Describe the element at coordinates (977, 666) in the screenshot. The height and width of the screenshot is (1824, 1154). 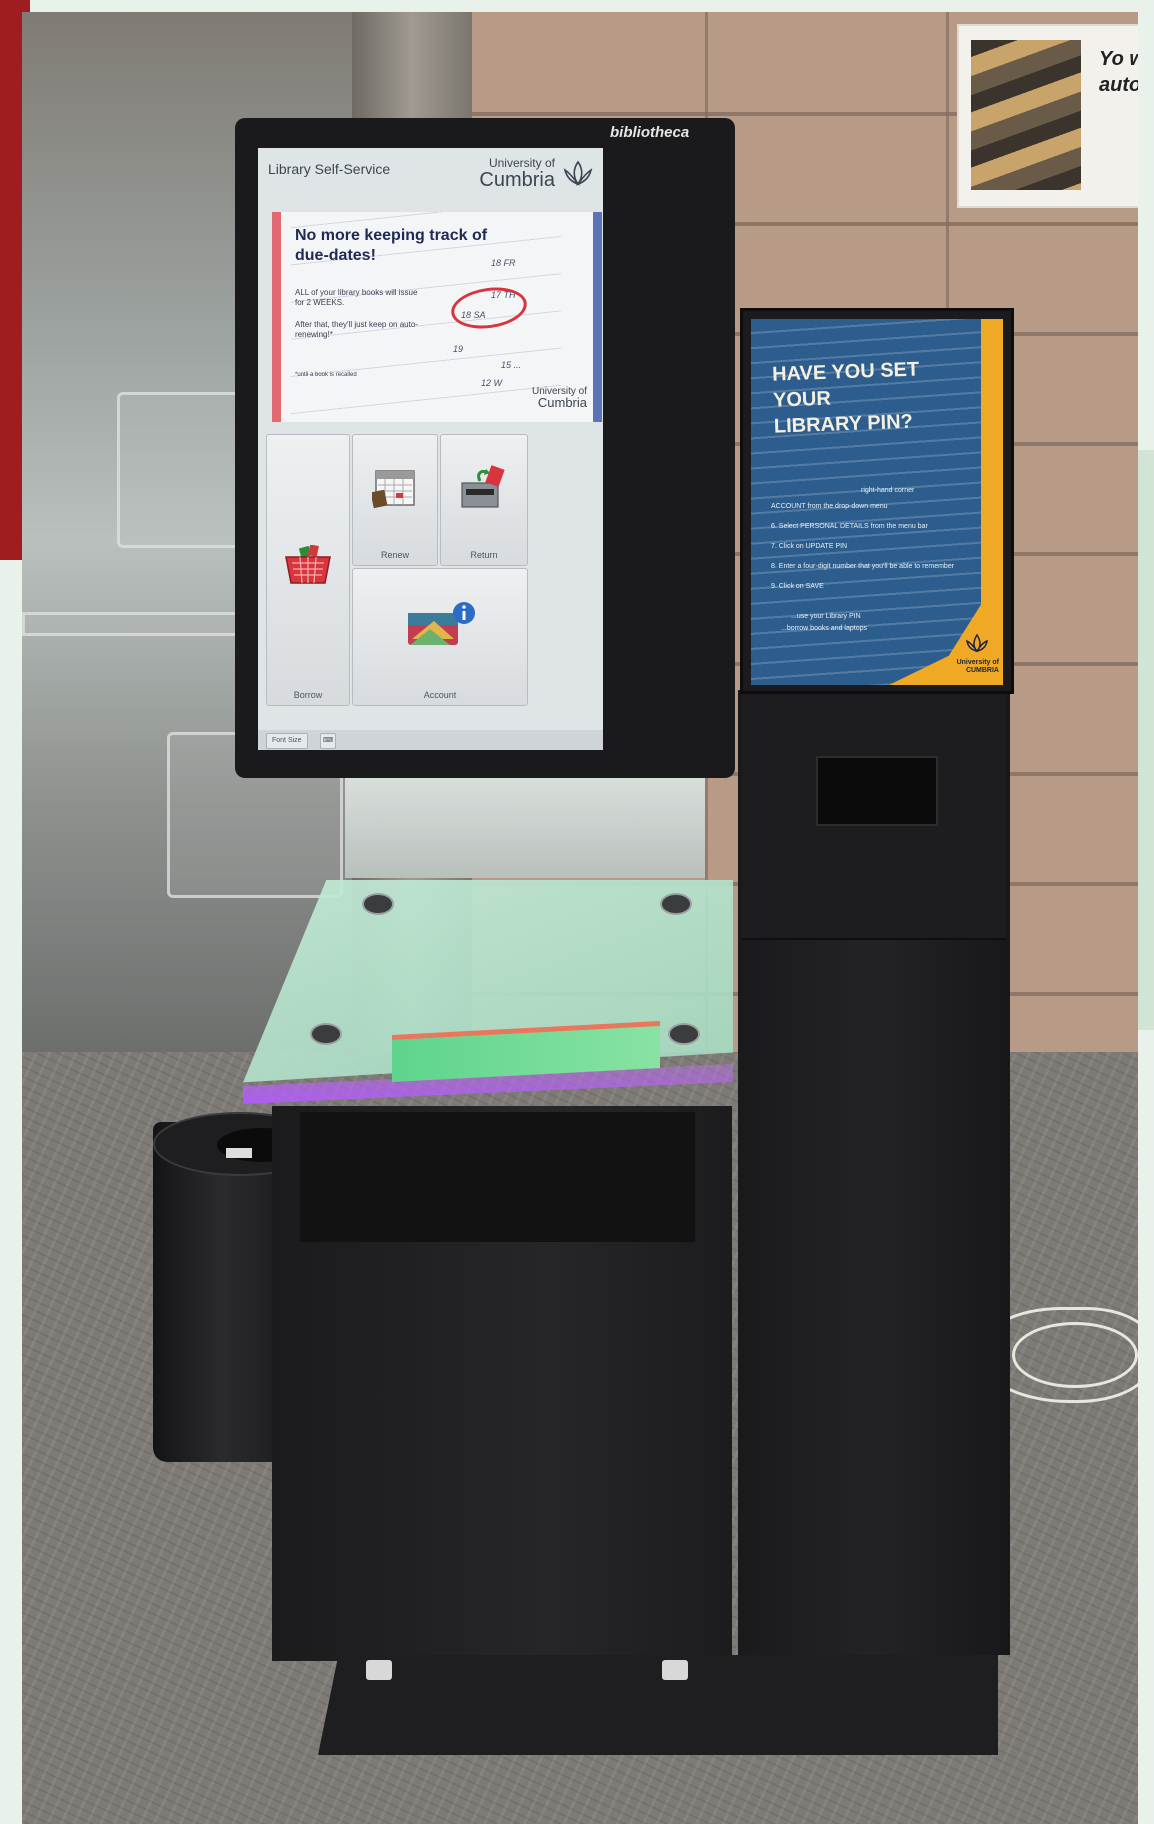
I see `pin-poster-logo-text: University of CUMBRIA` at that location.